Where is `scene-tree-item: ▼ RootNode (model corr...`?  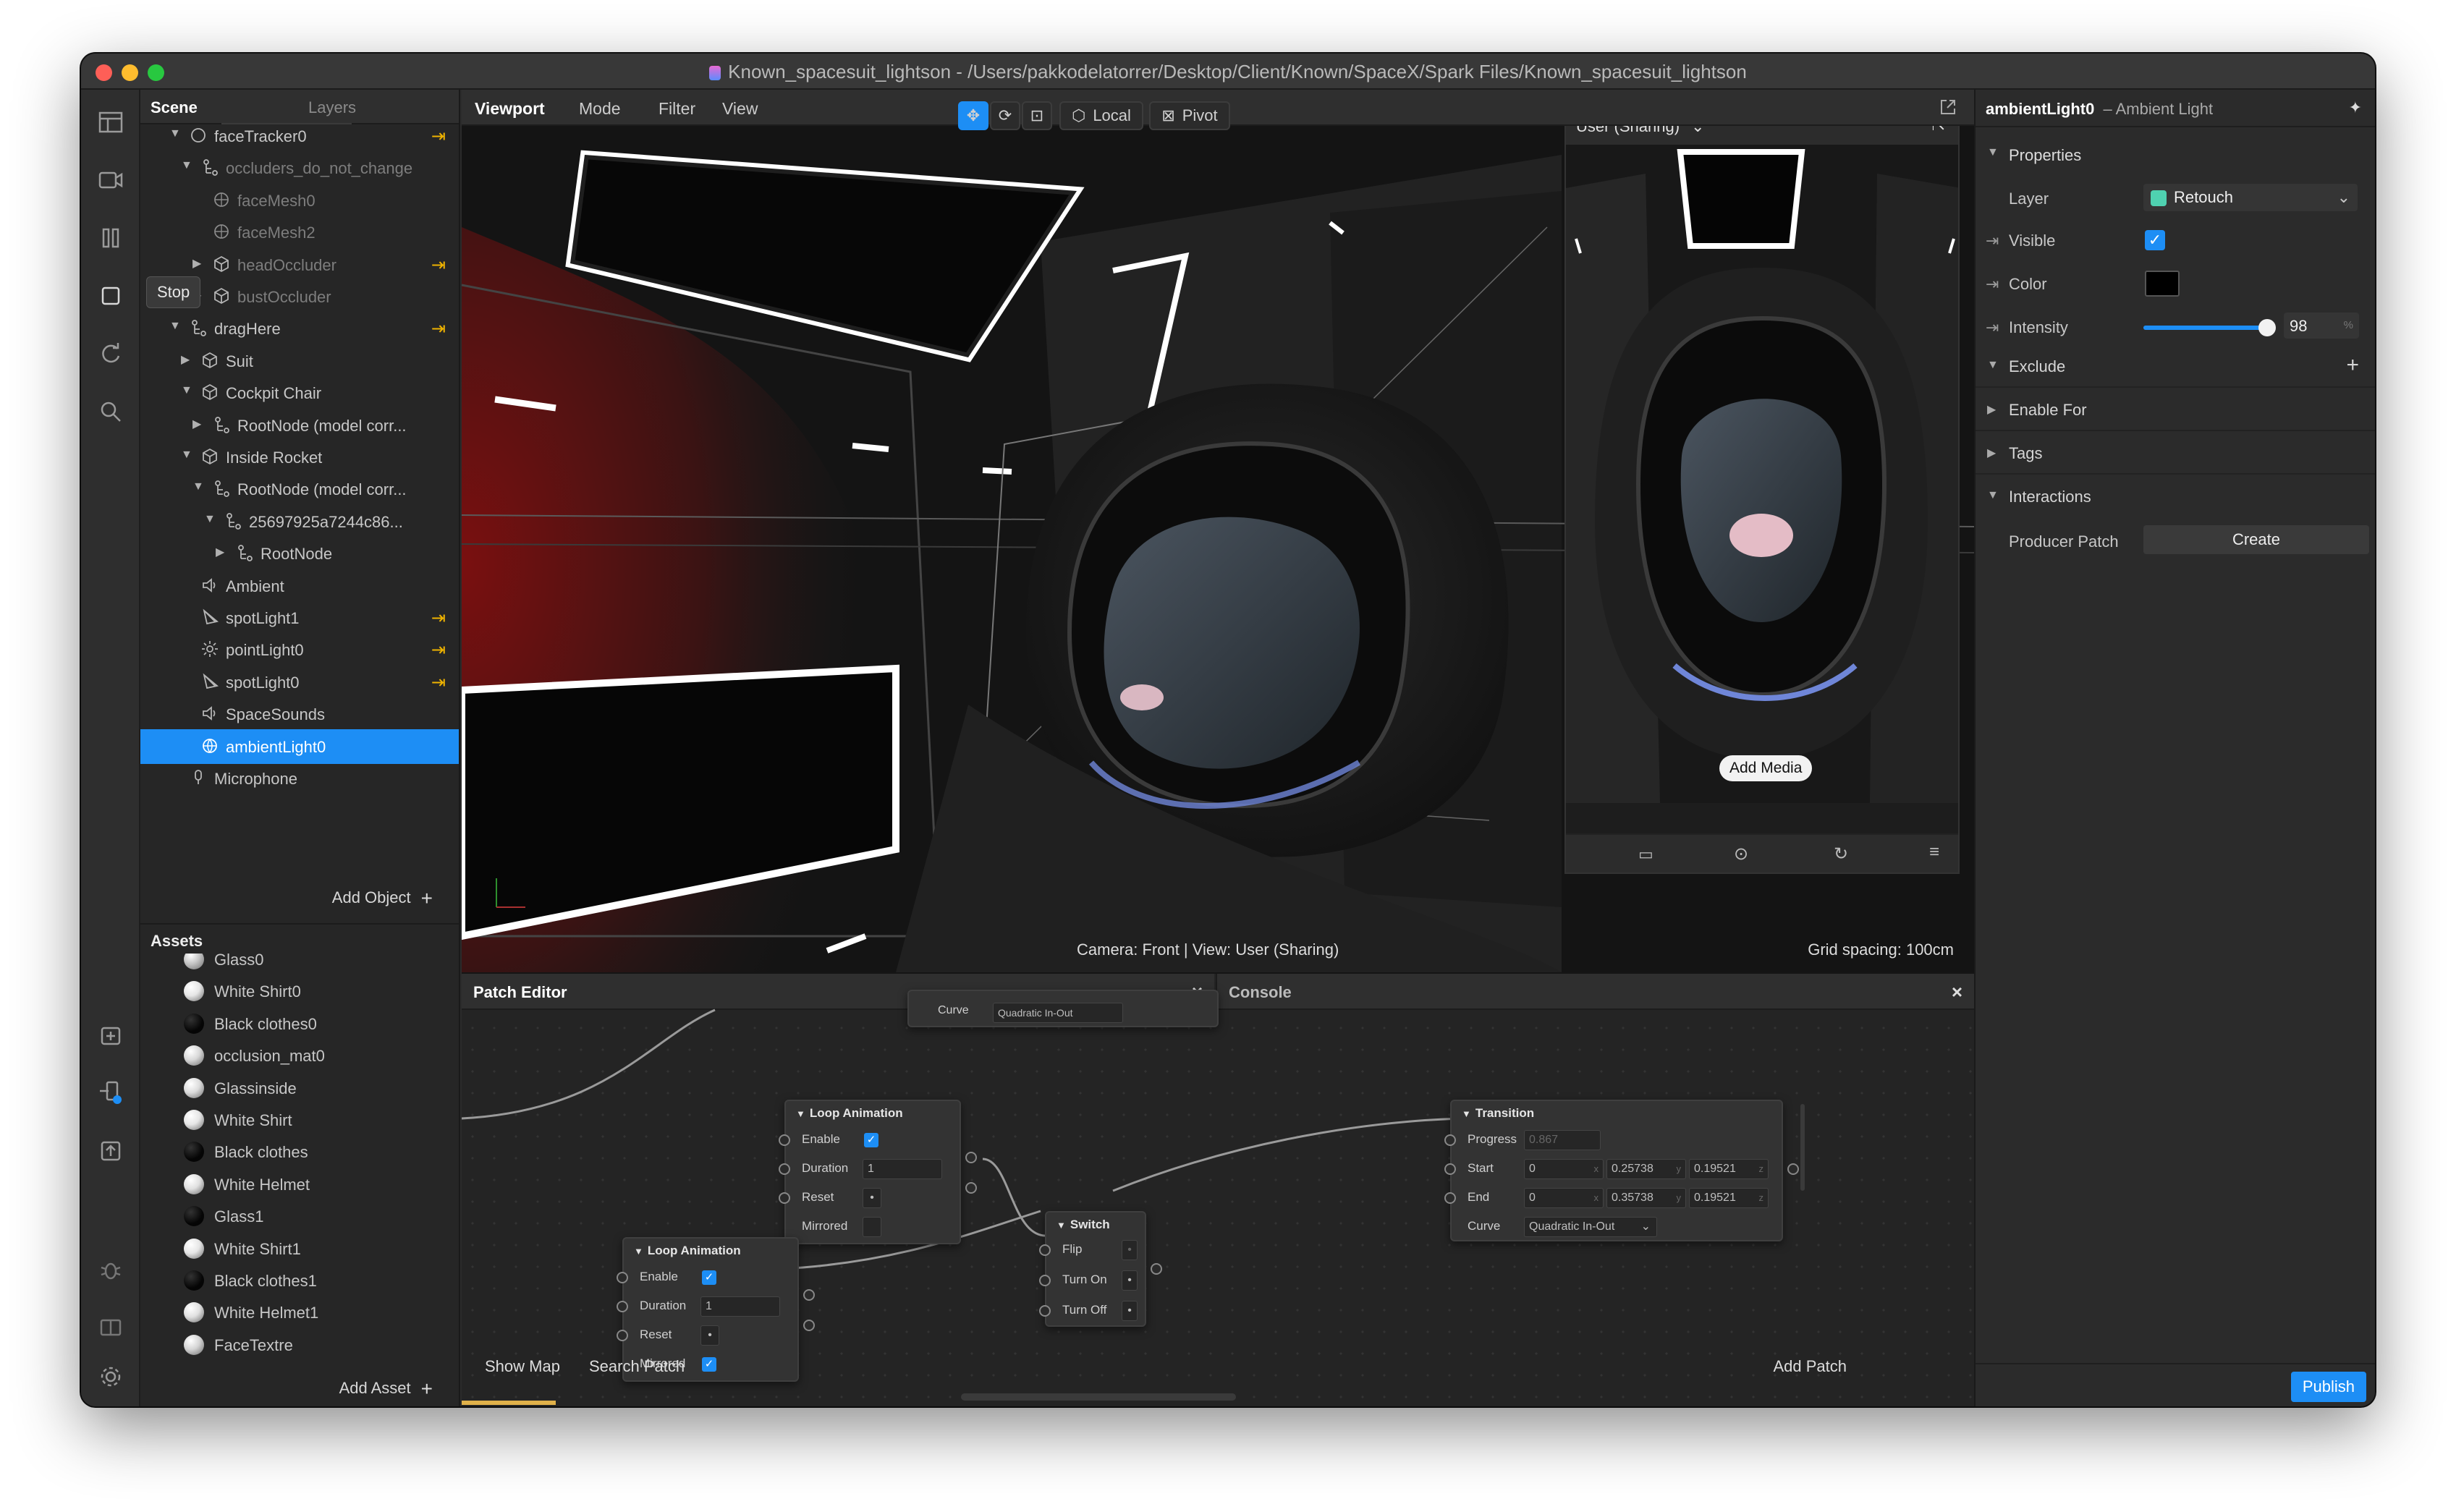
scene-tree-item: ▼ RootNode (model corr... is located at coordinates (299, 489).